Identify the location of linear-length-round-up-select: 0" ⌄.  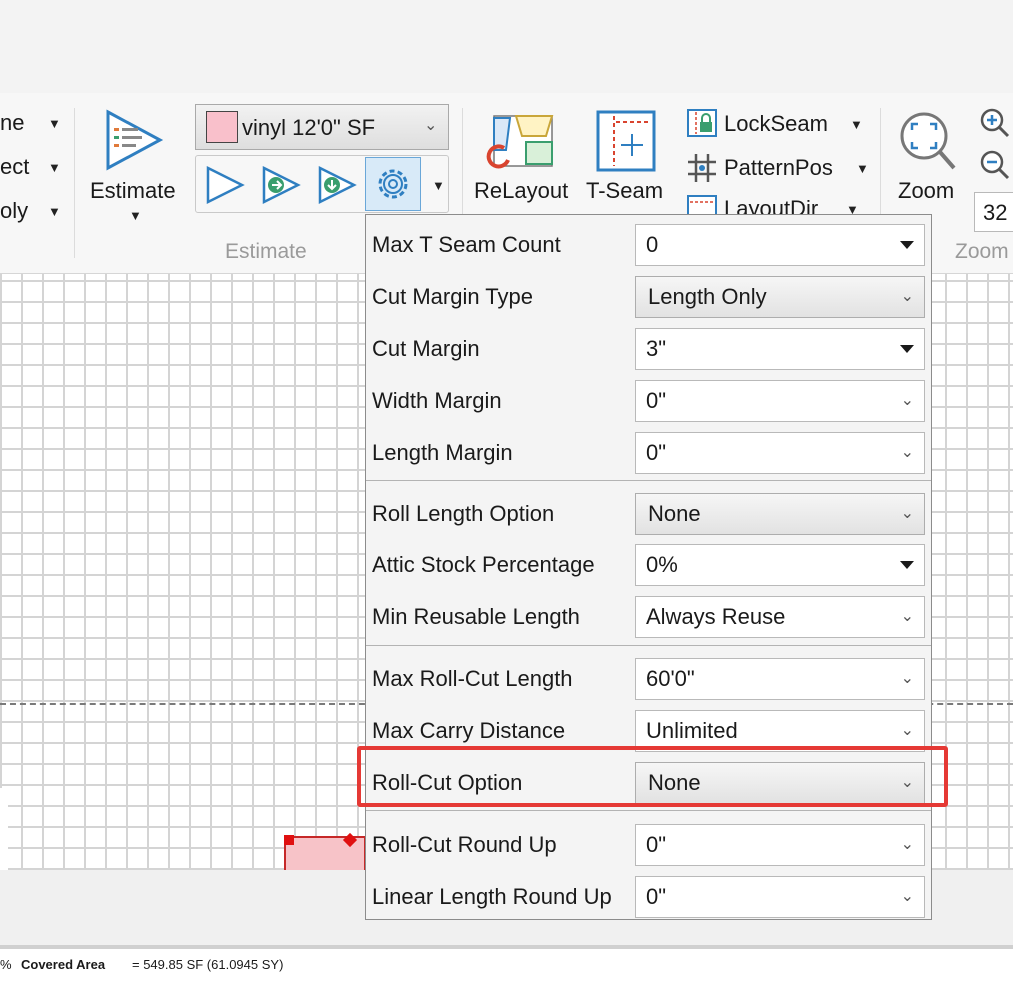
(780, 897).